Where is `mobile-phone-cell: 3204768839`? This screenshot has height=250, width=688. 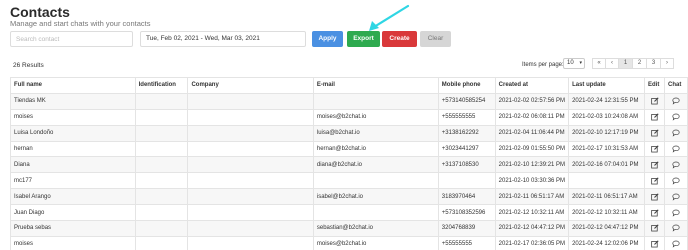
mobile-phone-cell: 3204768839 is located at coordinates (466, 228).